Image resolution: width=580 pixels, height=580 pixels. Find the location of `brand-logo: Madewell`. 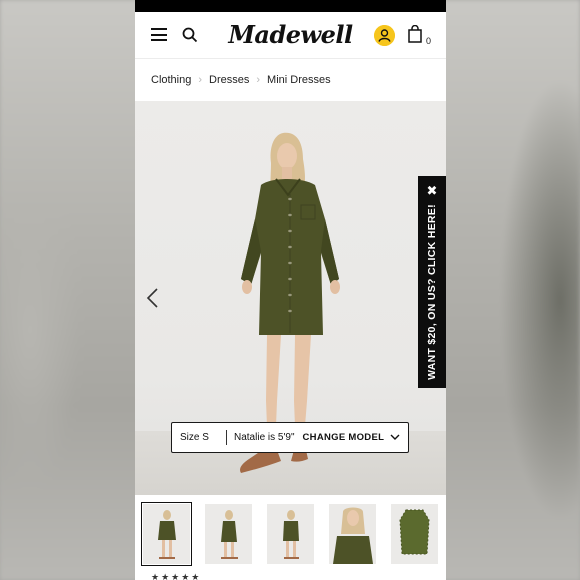

brand-logo: Madewell is located at coordinates (290, 34).